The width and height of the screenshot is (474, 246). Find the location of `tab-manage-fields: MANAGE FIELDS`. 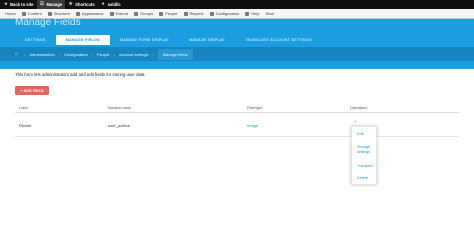

tab-manage-fields: MANAGE FIELDS is located at coordinates (82, 40).